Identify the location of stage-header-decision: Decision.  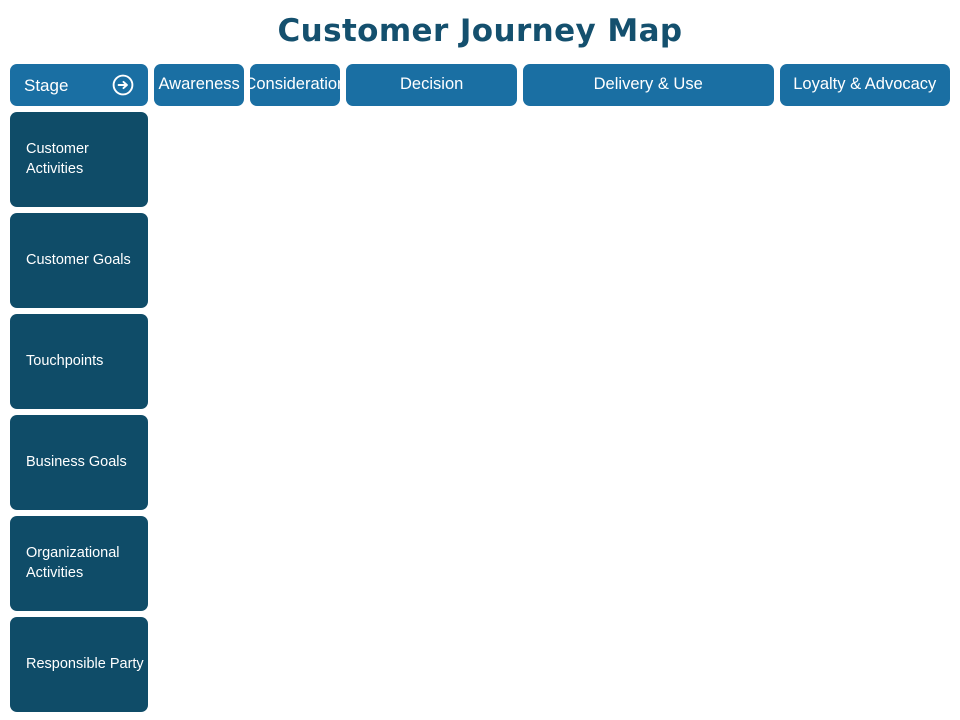
(431, 85).